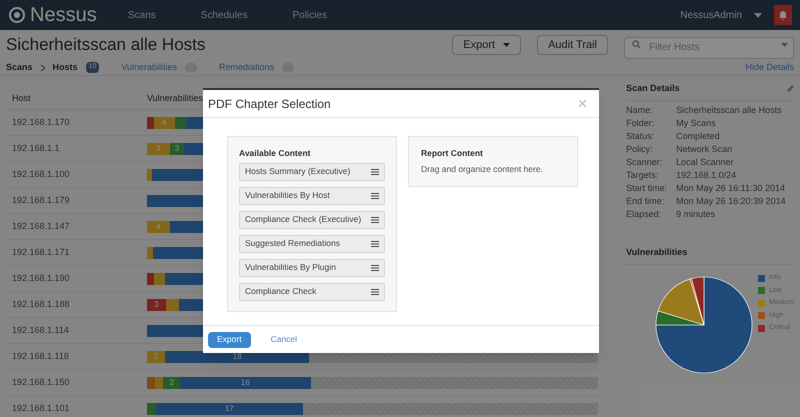 Image resolution: width=800 pixels, height=417 pixels. I want to click on field-value: Network Scan, so click(704, 149).